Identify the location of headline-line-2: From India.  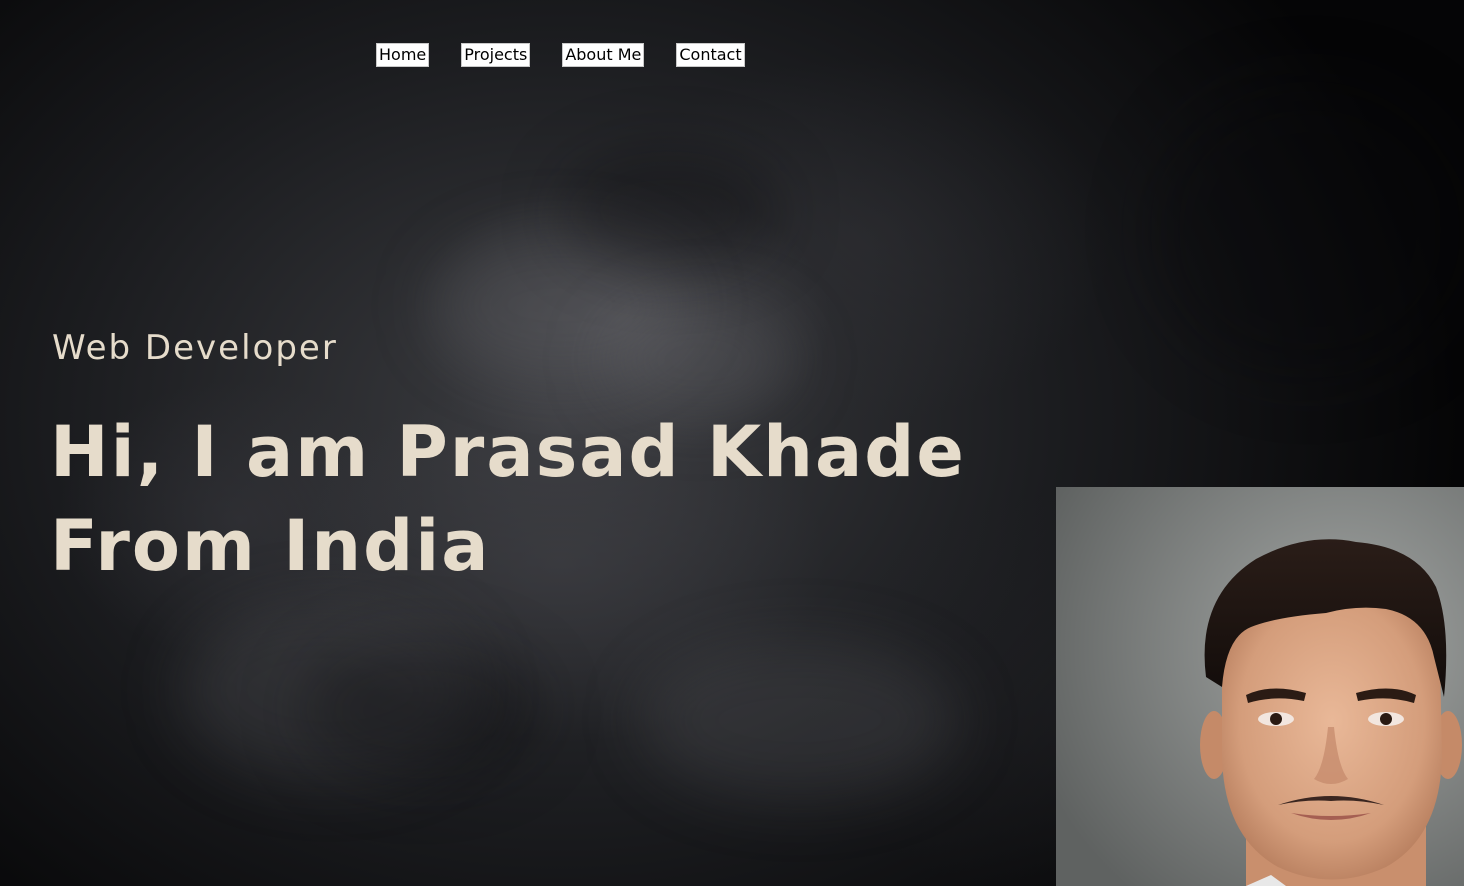
(270, 546).